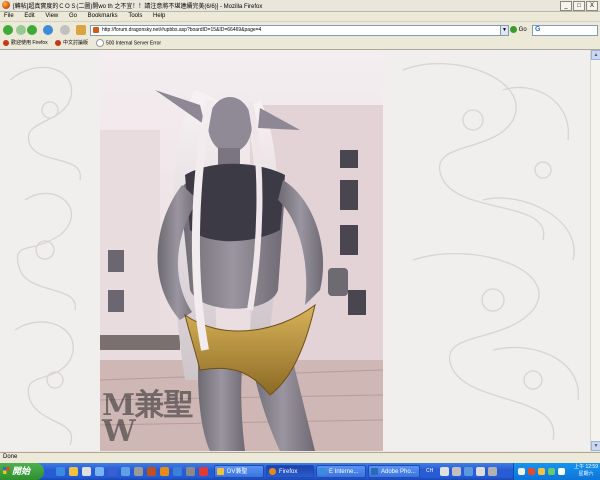 The image size is (600, 480). I want to click on maximize-button: □, so click(579, 6).